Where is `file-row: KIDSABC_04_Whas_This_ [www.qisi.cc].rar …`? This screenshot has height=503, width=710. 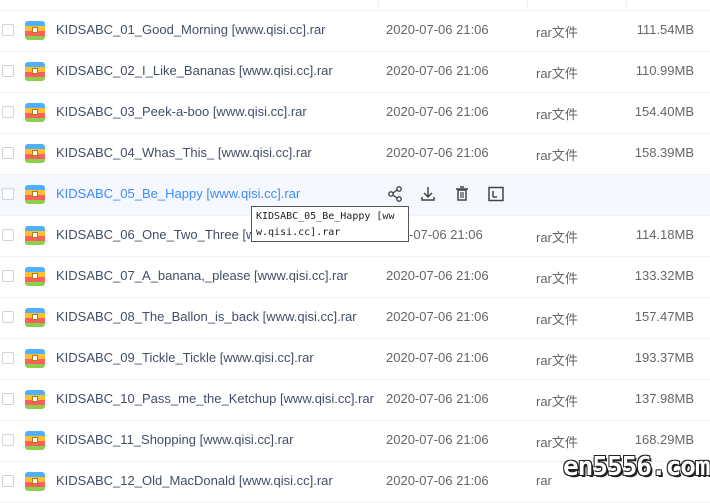 file-row: KIDSABC_04_Whas_This_ [www.qisi.cc].rar … is located at coordinates (355, 154).